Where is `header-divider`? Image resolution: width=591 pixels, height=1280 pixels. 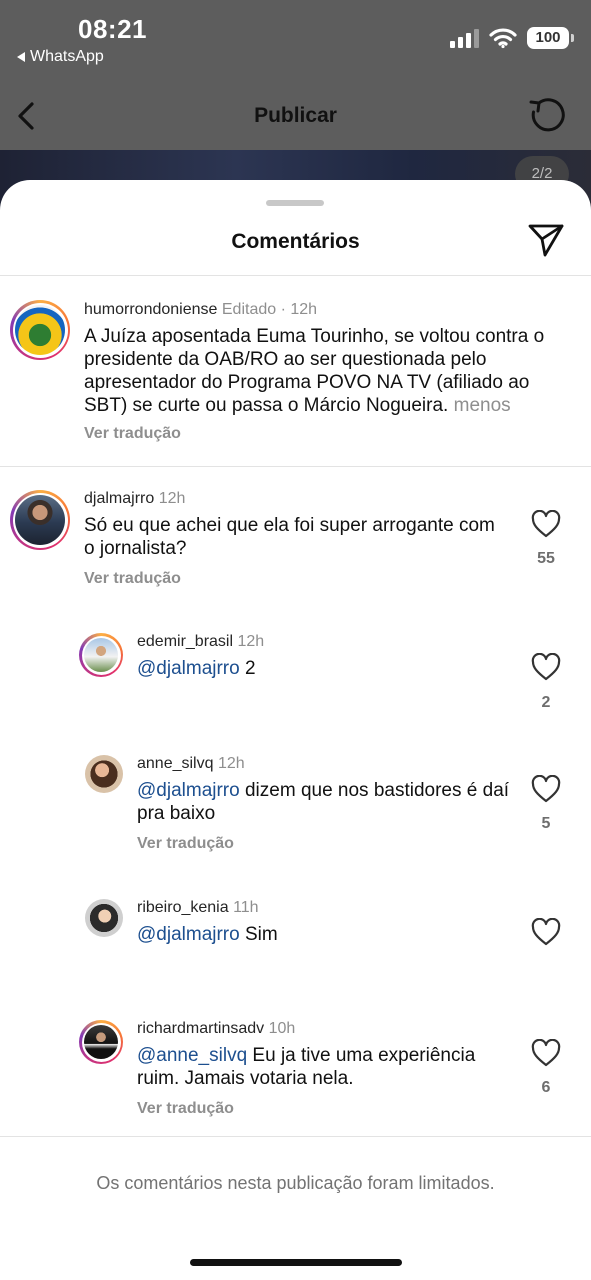 header-divider is located at coordinates (295, 275).